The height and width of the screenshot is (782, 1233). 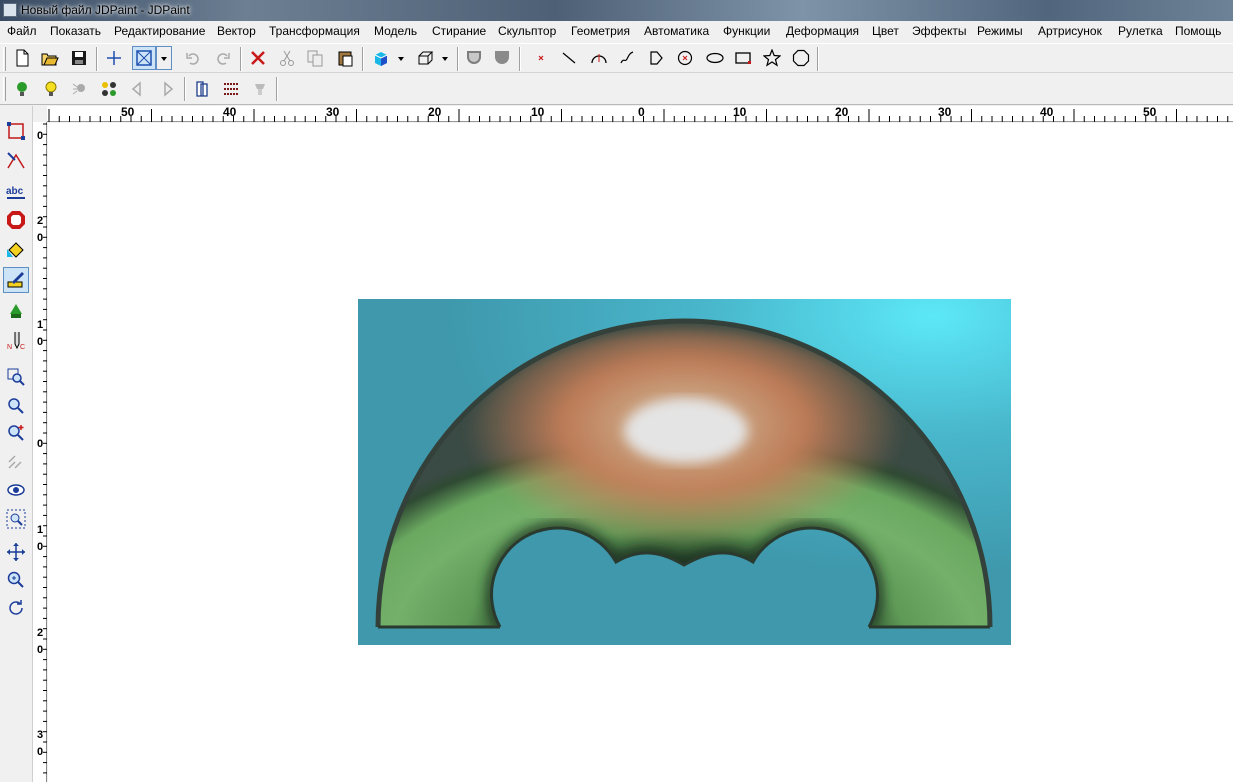 What do you see at coordinates (16, 377) in the screenshot?
I see `zoom-window-icon` at bounding box center [16, 377].